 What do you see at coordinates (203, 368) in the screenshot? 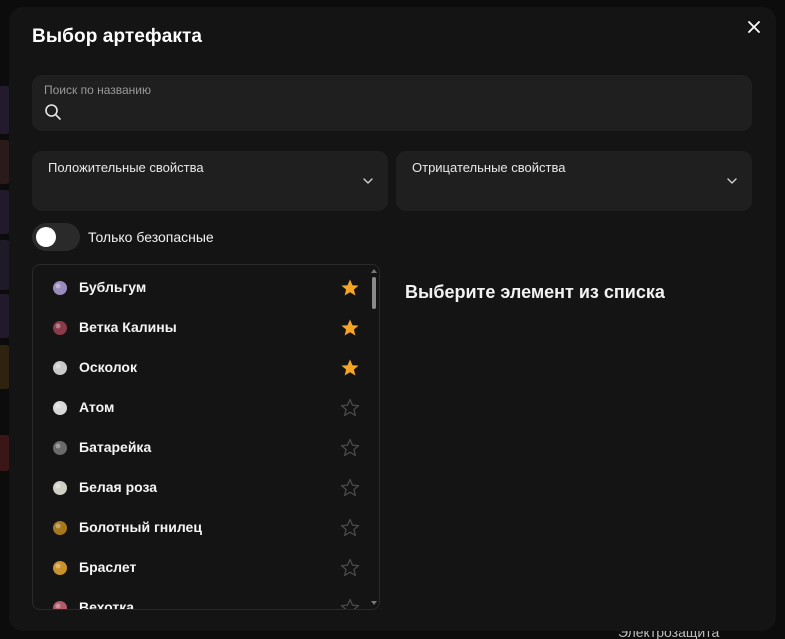
I see `list-item: Осколок` at bounding box center [203, 368].